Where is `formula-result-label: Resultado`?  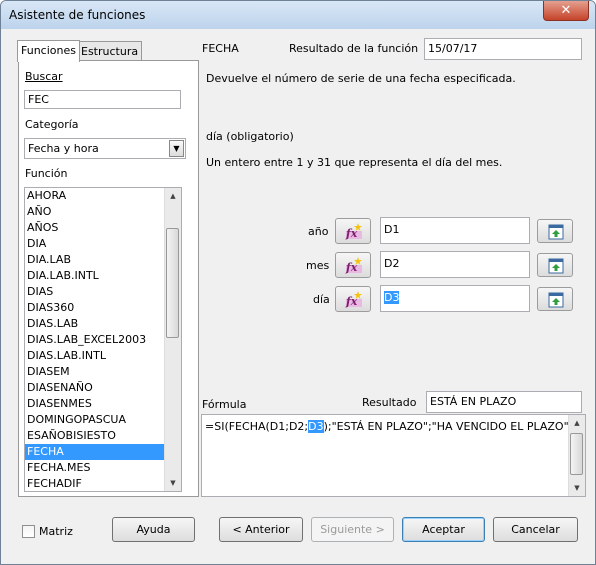 formula-result-label: Resultado is located at coordinates (389, 402).